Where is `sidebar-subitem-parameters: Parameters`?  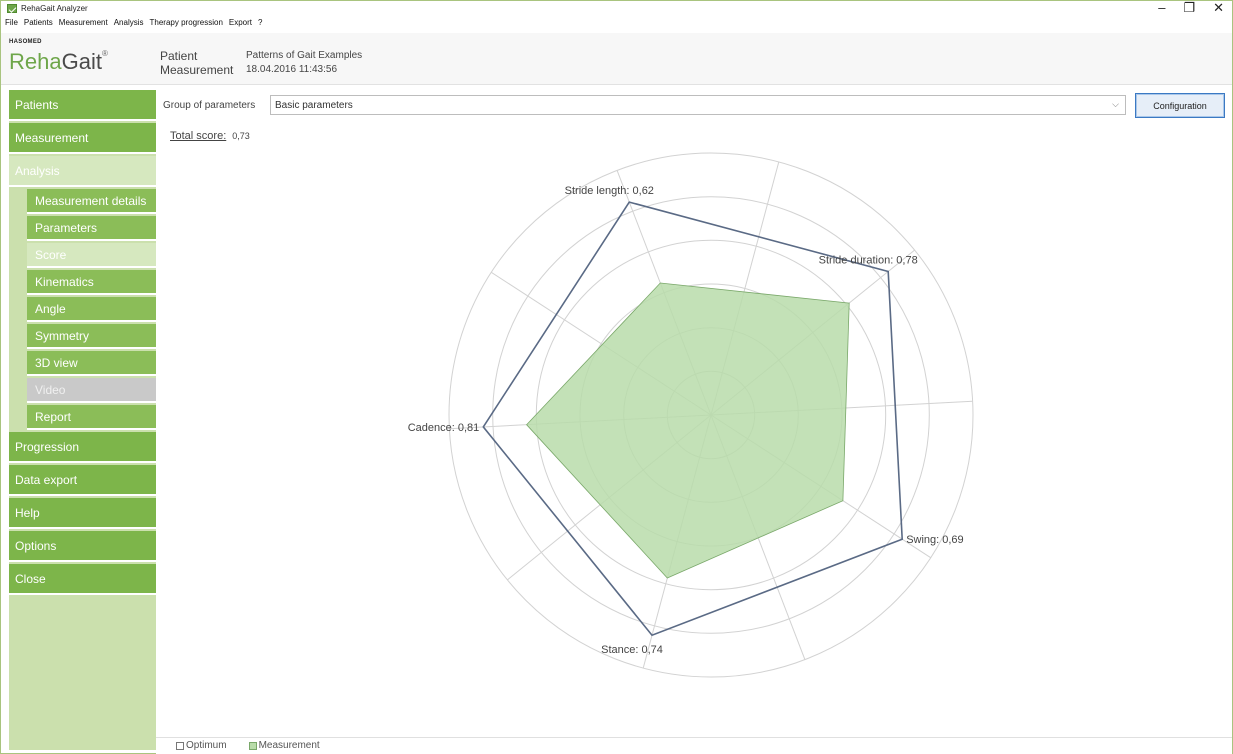 sidebar-subitem-parameters: Parameters is located at coordinates (91, 228).